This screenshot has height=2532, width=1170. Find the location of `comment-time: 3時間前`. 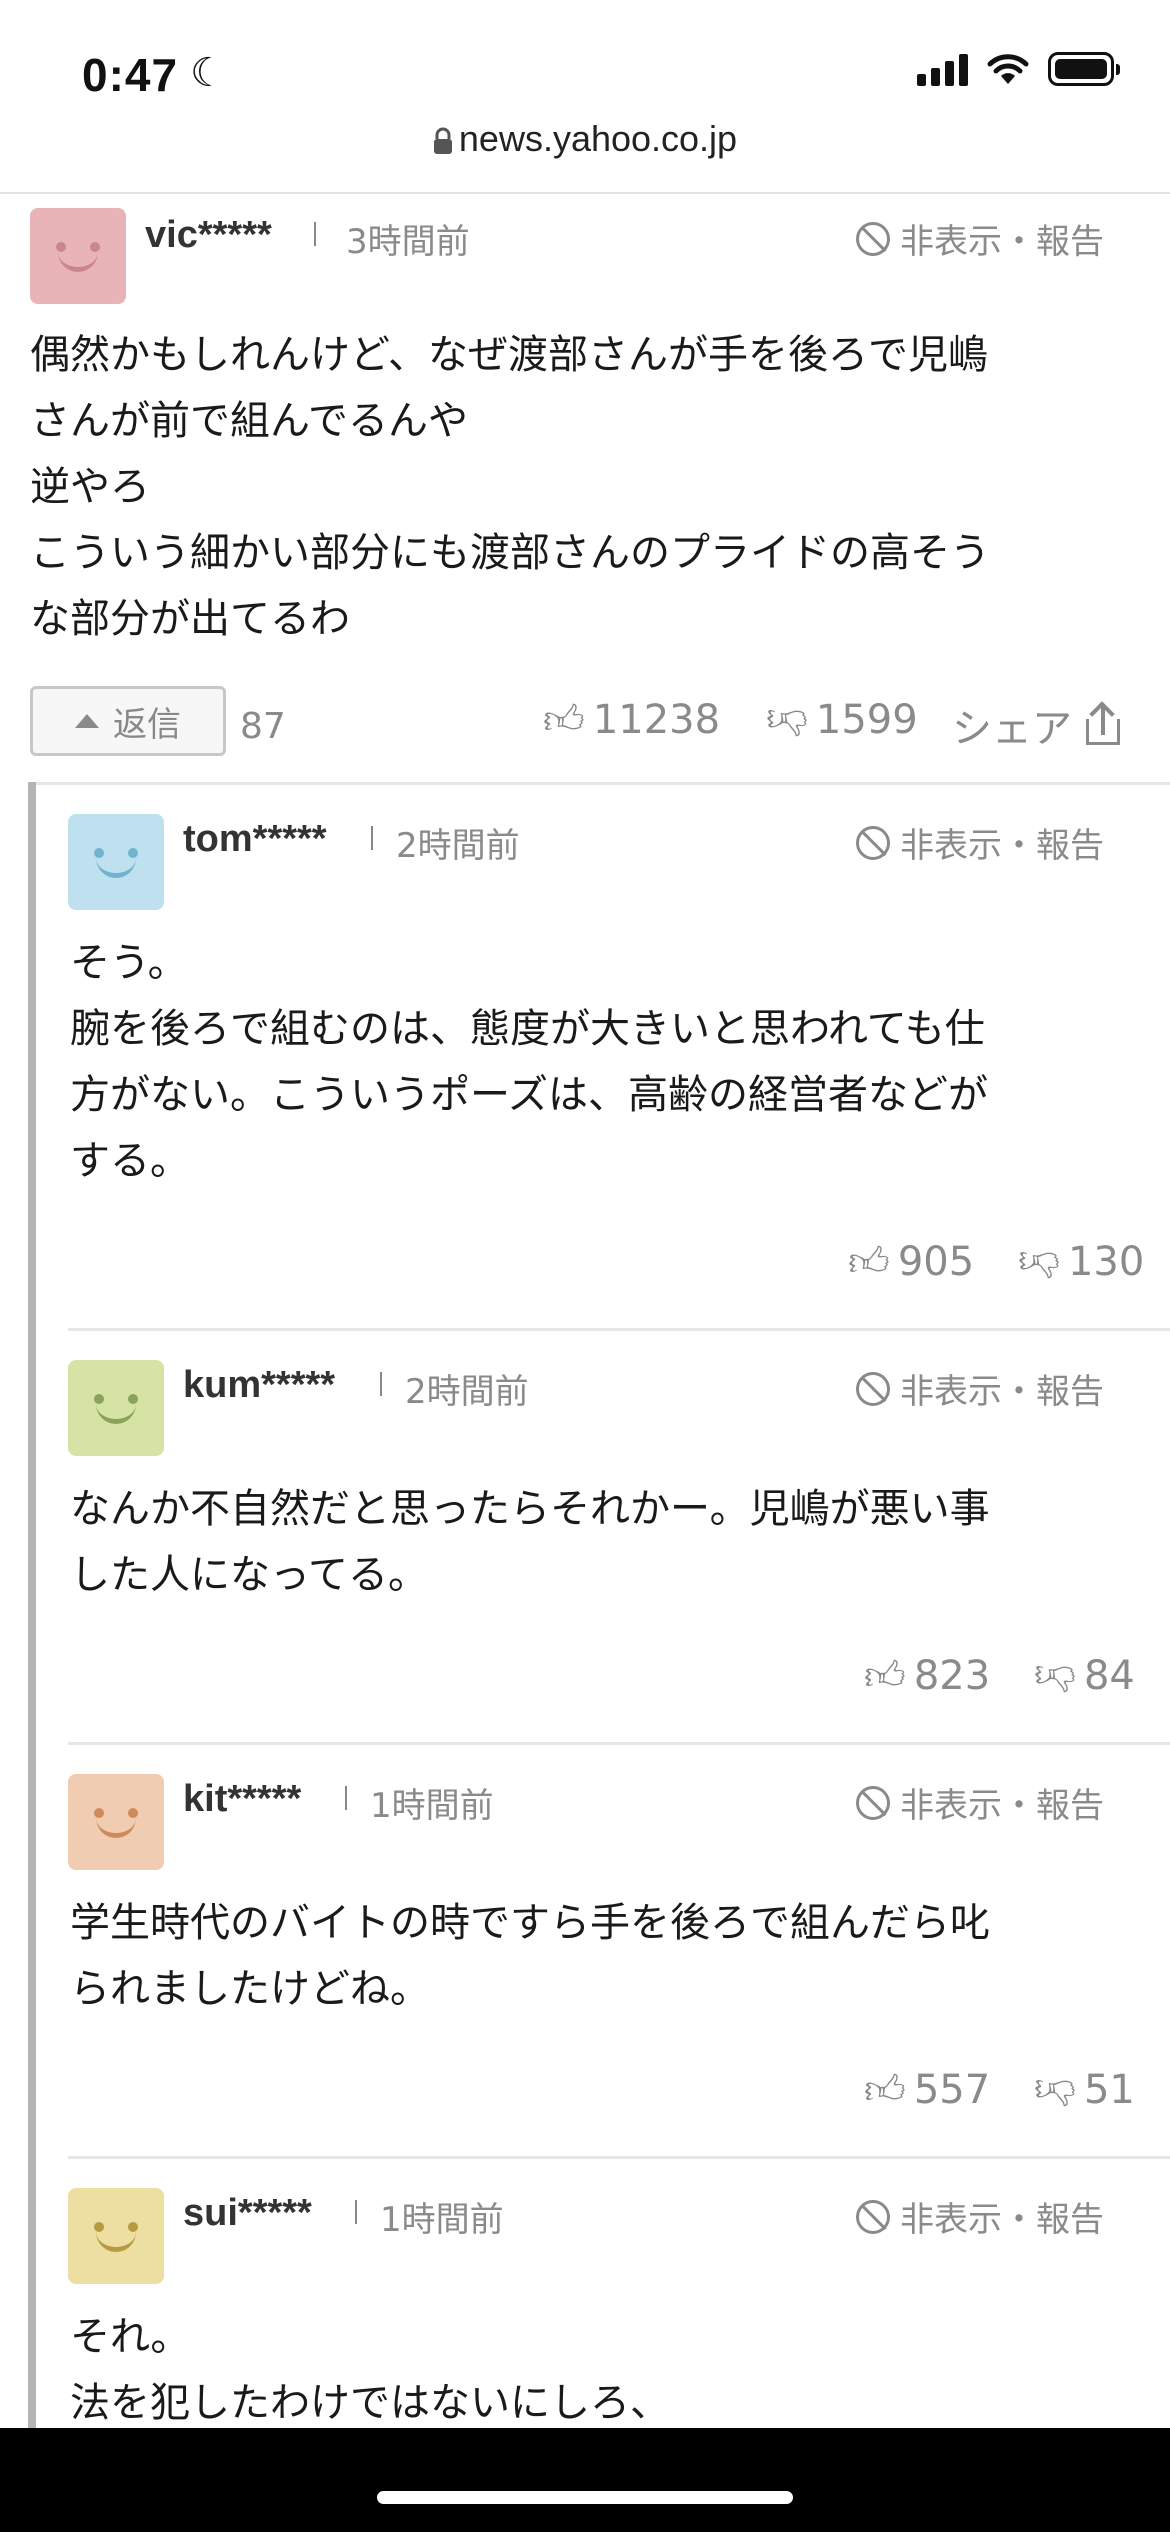

comment-time: 3時間前 is located at coordinates (408, 242).